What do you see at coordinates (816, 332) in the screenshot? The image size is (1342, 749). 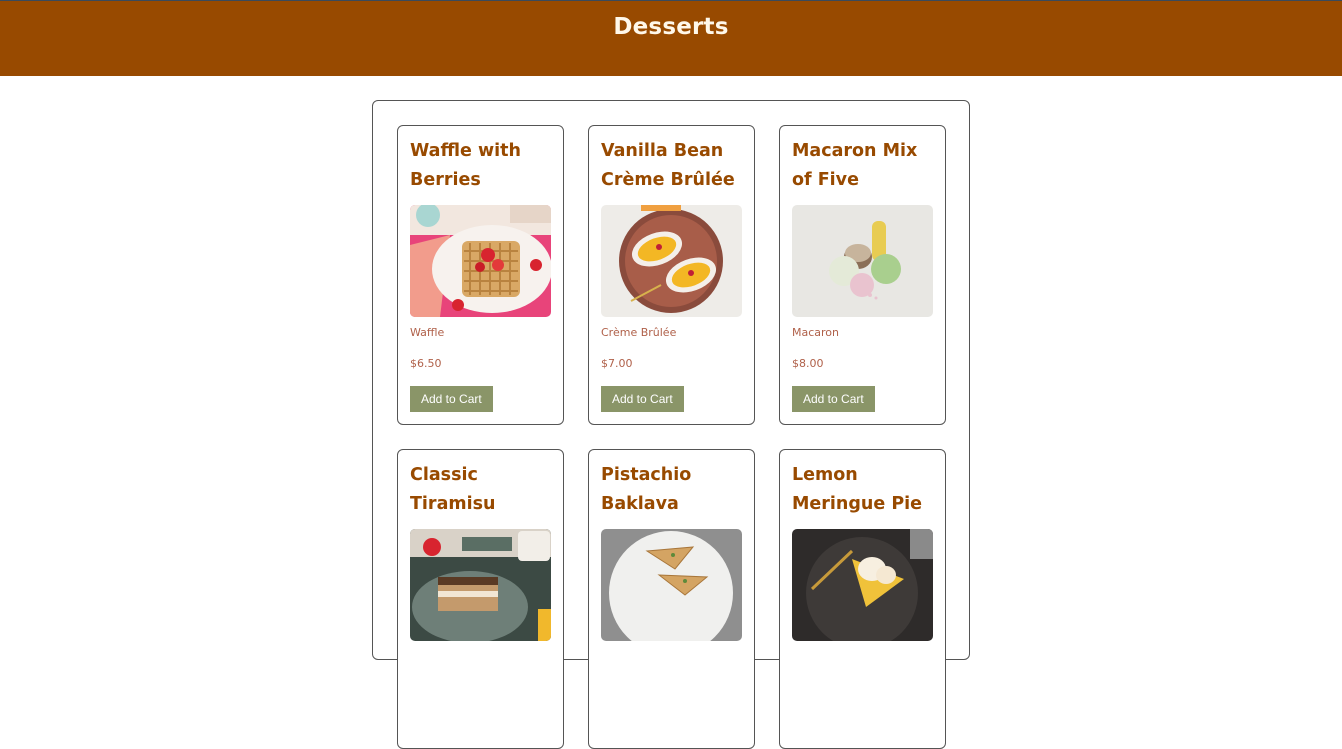 I see `product-category: Macaron` at bounding box center [816, 332].